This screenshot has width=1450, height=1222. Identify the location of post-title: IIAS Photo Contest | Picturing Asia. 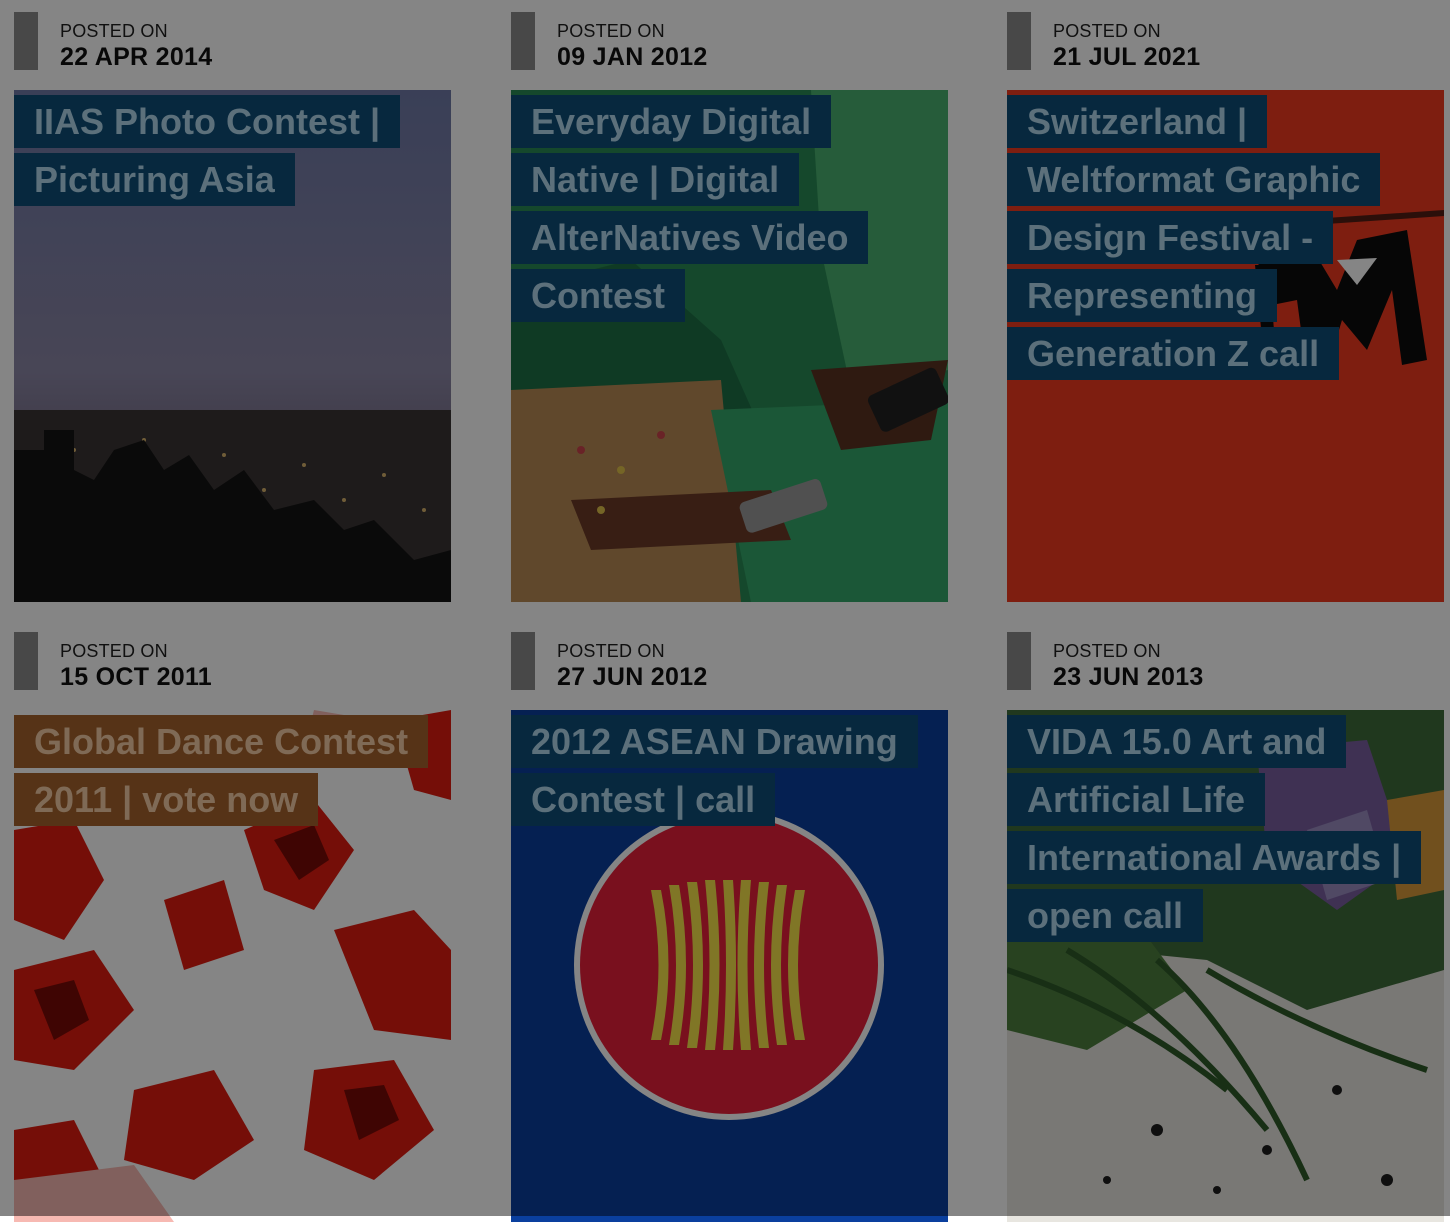
(207, 150).